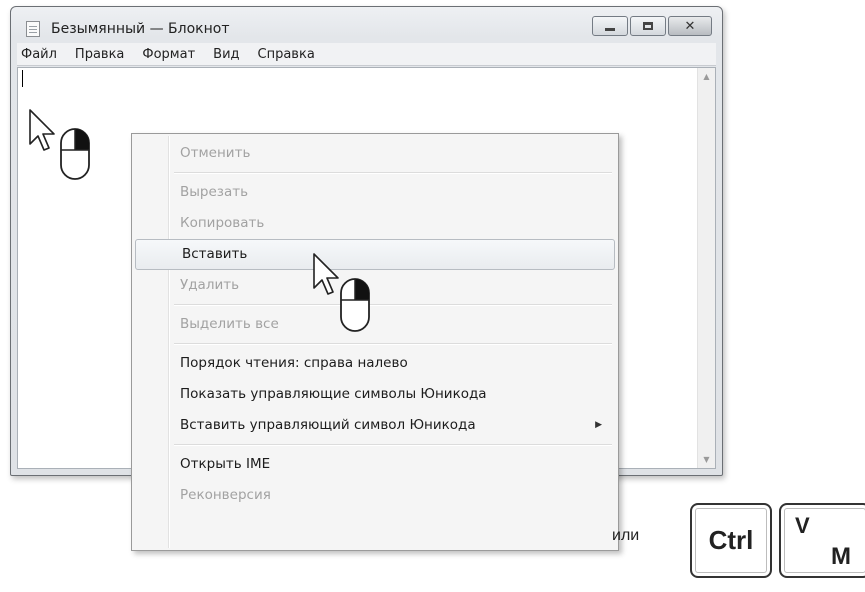 Image resolution: width=865 pixels, height=592 pixels. I want to click on maximize-icon, so click(648, 26).